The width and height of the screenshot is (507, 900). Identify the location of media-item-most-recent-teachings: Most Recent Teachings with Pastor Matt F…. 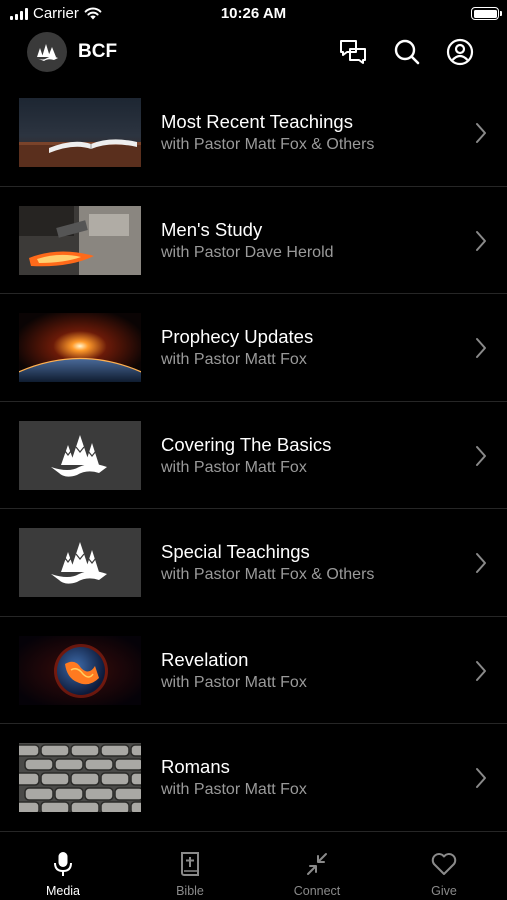
(253, 133).